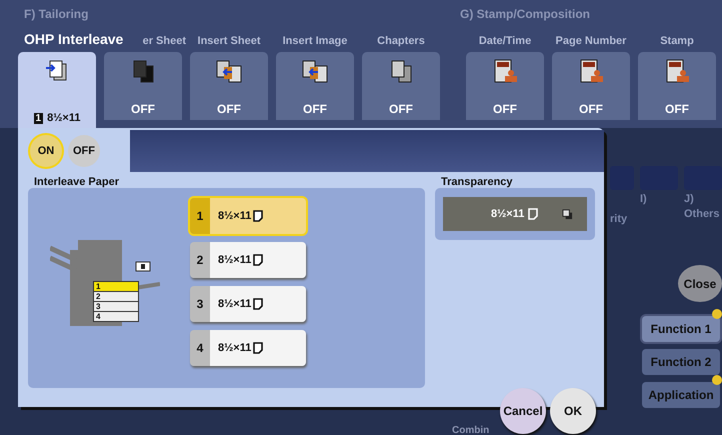 The height and width of the screenshot is (435, 722). I want to click on tray-label: 3, so click(116, 306).